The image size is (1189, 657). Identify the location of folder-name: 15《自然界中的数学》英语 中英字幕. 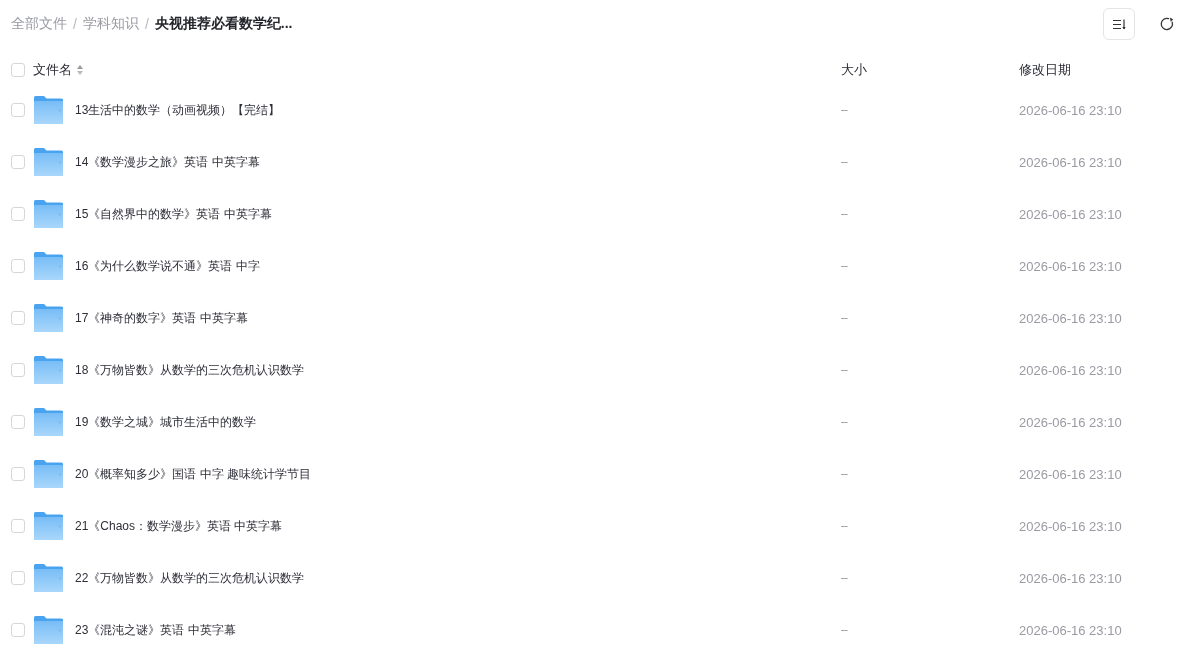
(173, 214).